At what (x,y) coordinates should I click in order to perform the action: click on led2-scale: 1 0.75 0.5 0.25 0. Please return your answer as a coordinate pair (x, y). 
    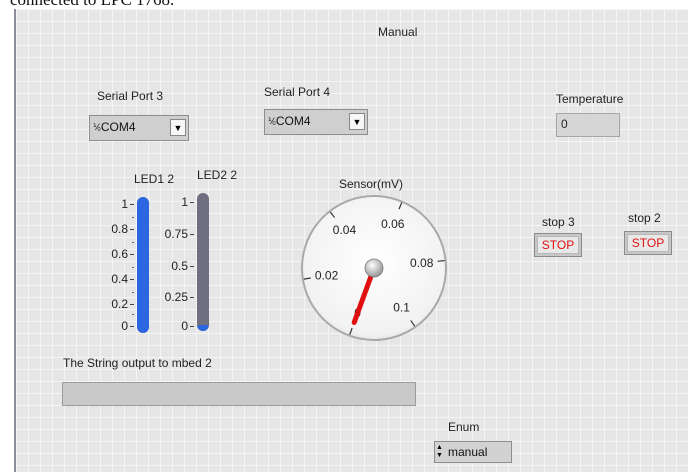
    Looking at the image, I should click on (179, 264).